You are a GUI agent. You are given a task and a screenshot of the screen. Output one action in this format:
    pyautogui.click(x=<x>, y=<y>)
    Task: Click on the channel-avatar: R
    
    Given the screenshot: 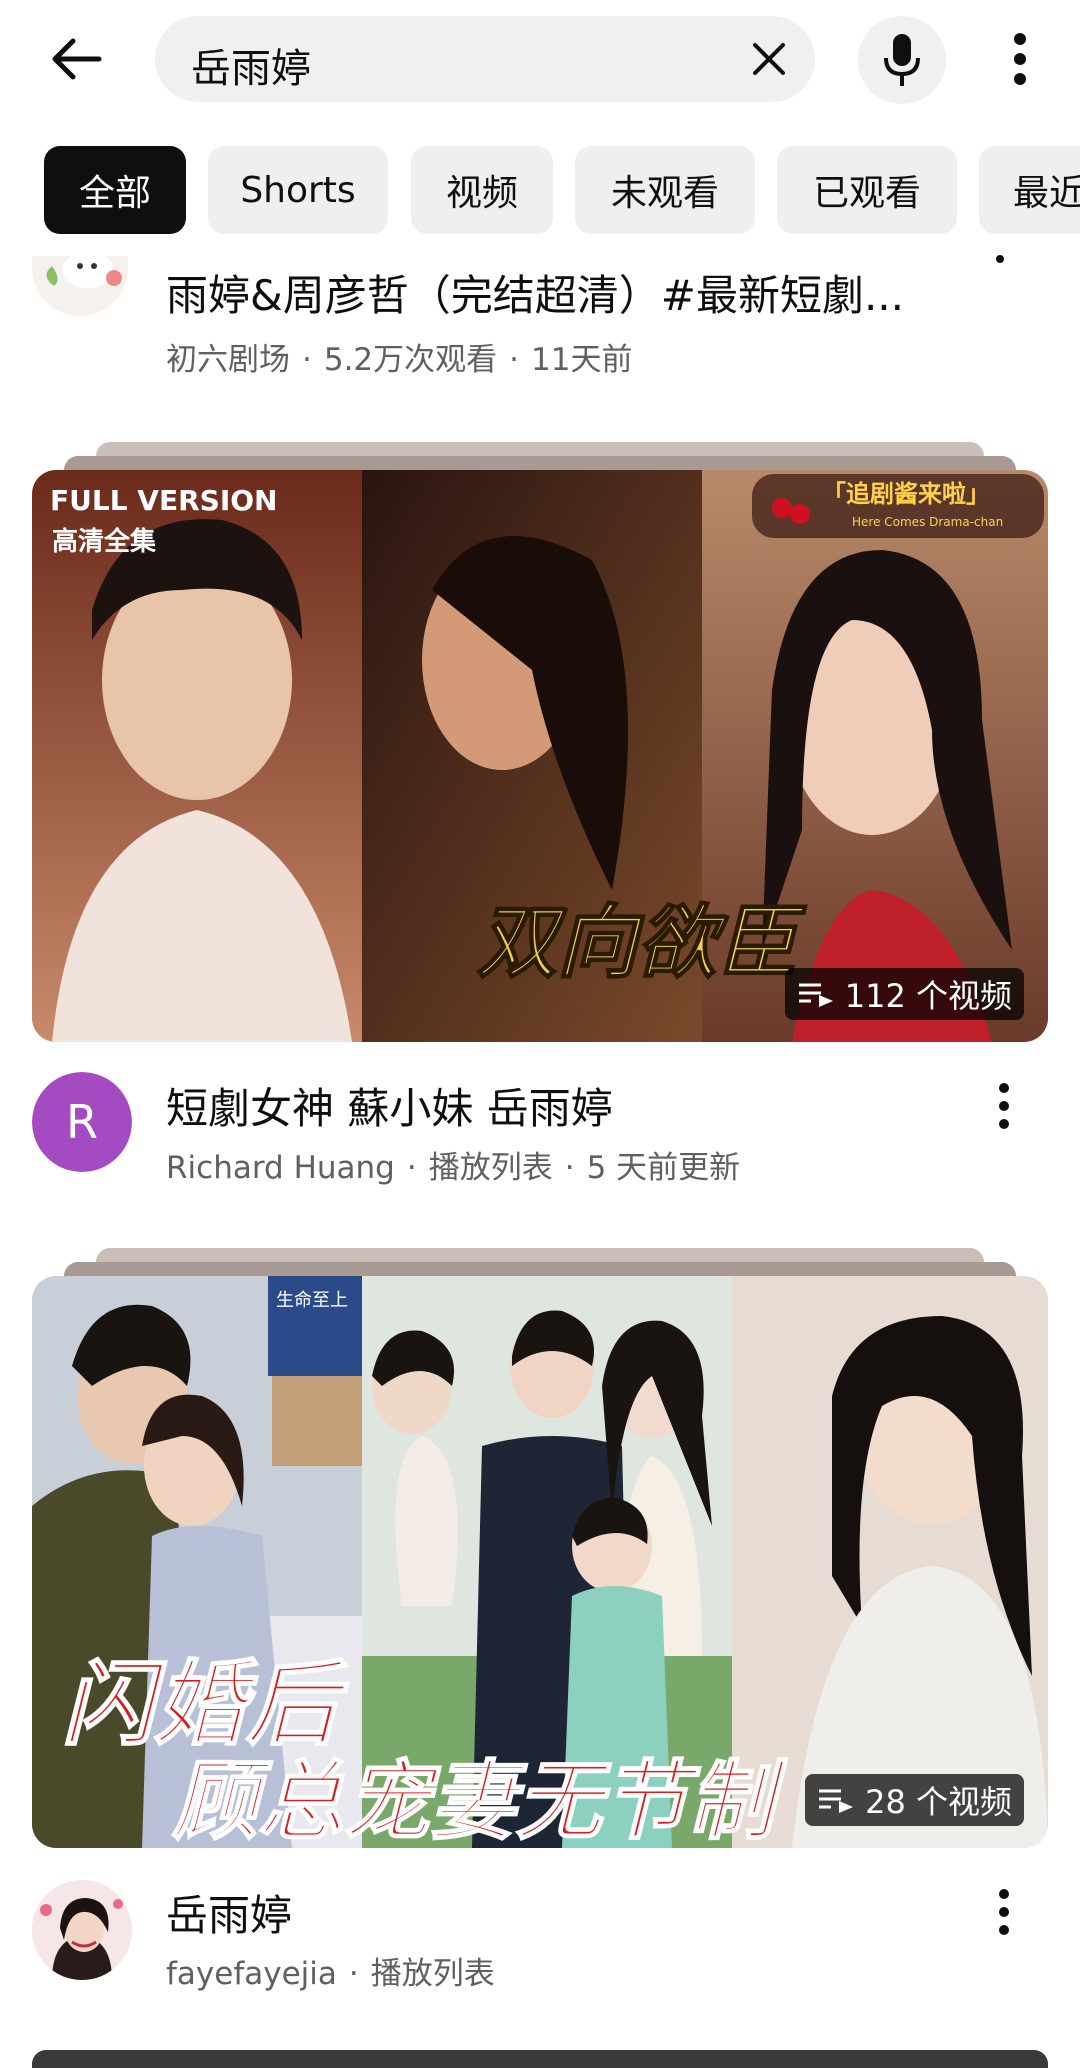 What is the action you would take?
    pyautogui.click(x=82, y=1122)
    